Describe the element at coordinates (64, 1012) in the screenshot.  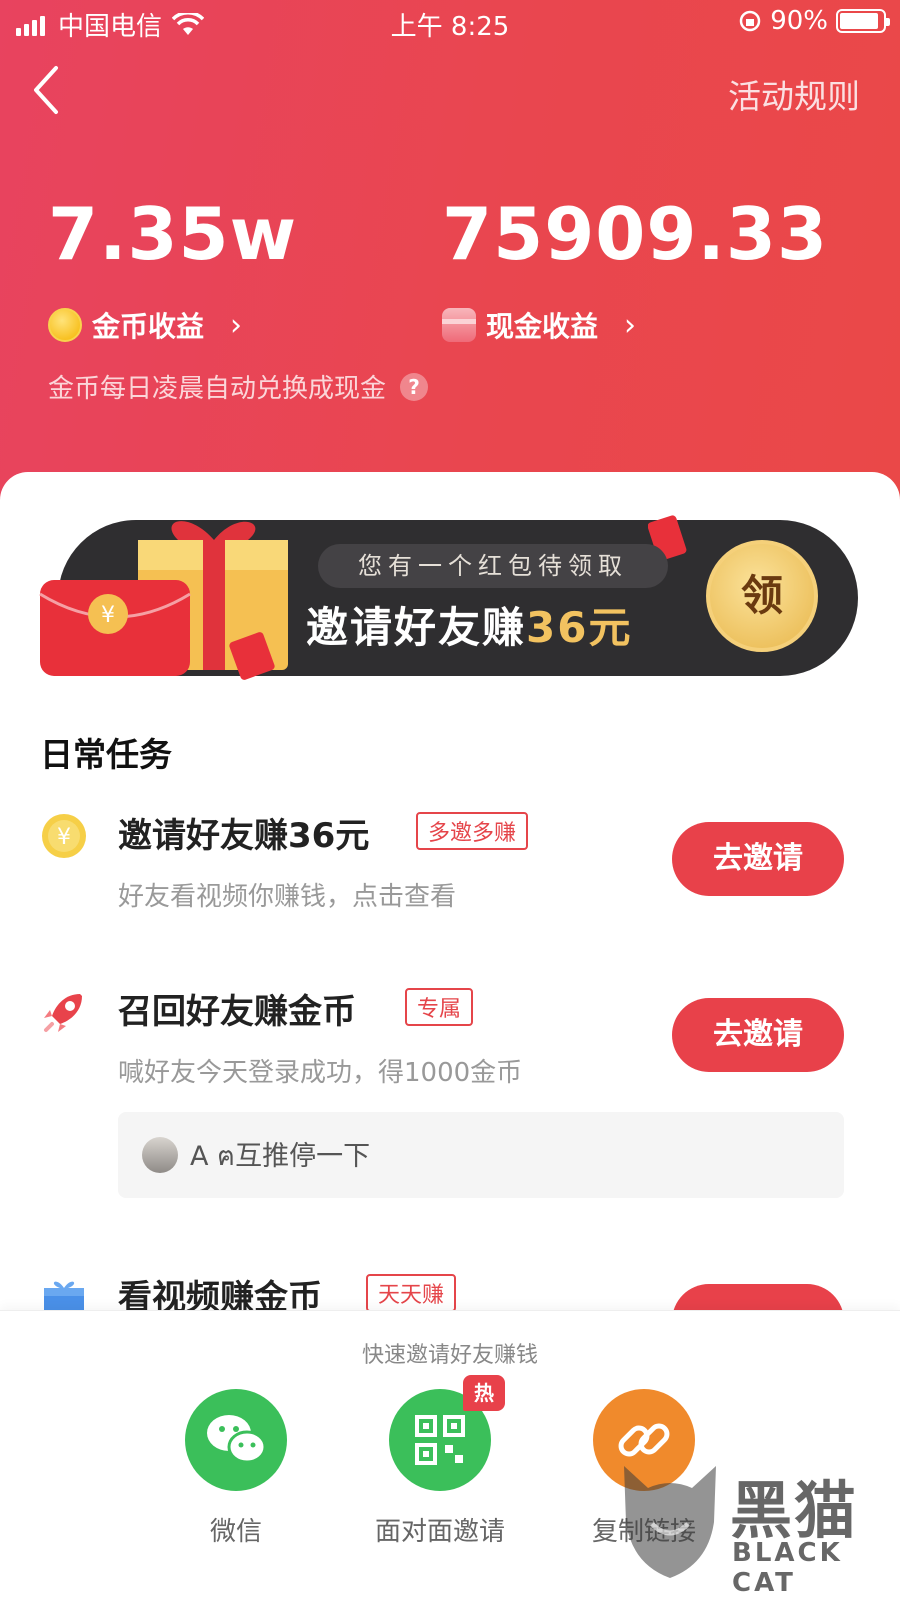
I see `rocket-icon` at that location.